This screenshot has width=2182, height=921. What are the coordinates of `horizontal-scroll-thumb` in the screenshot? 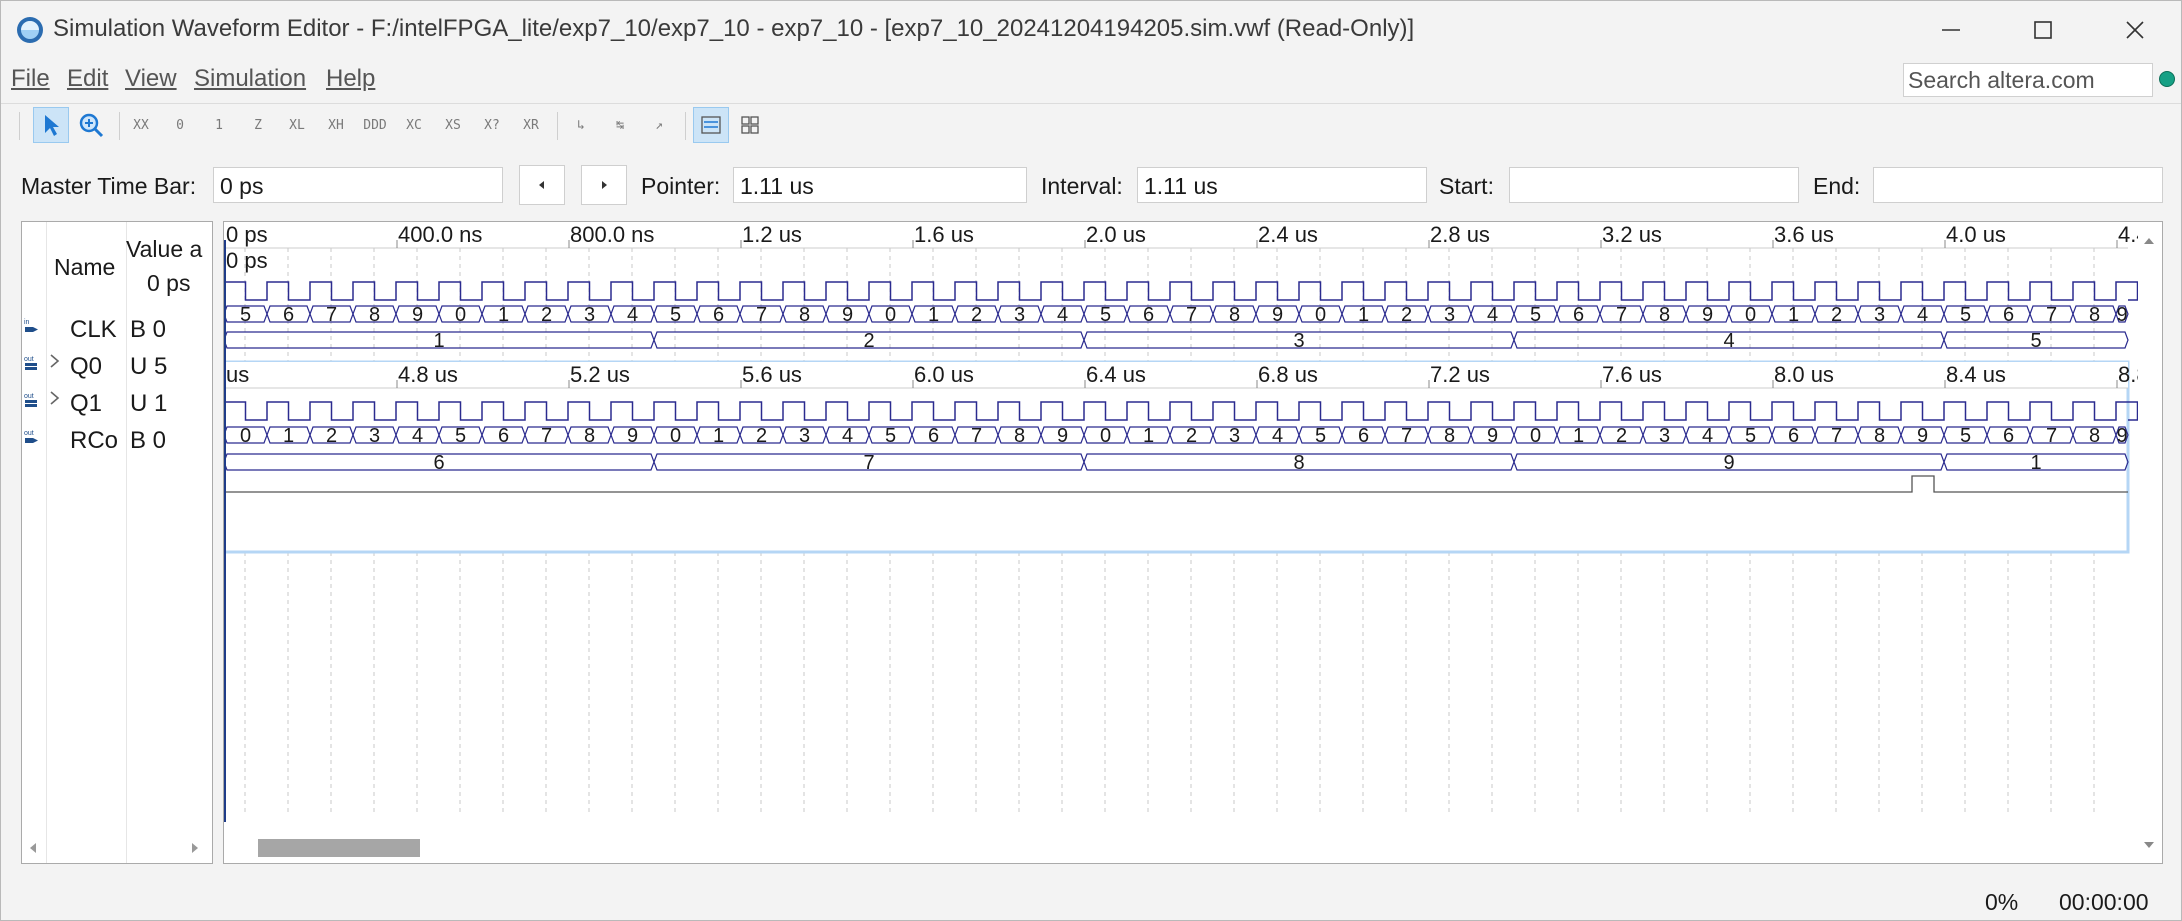 It's located at (339, 848).